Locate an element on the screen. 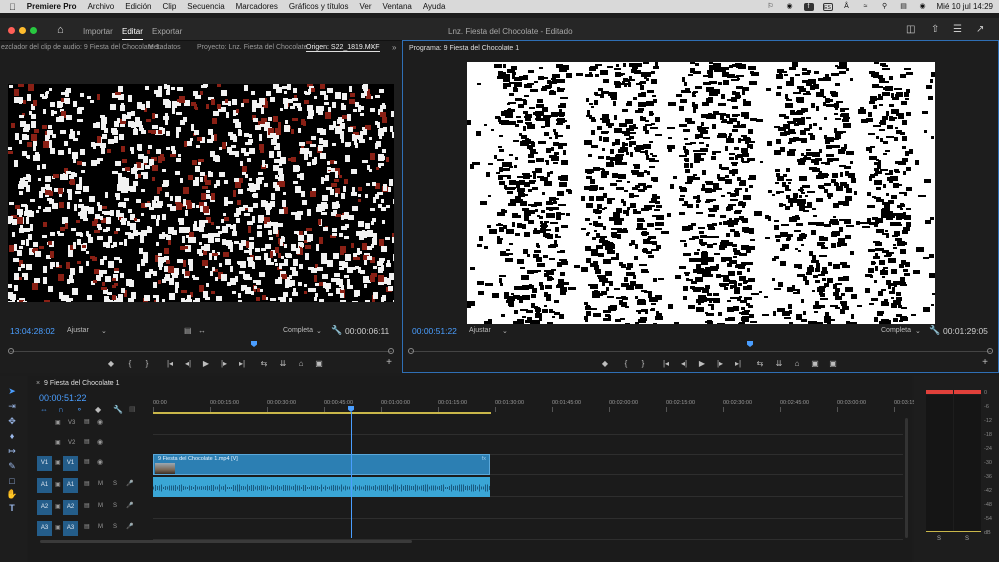 The width and height of the screenshot is (999, 562). menu-clip: Clip is located at coordinates (170, 6).